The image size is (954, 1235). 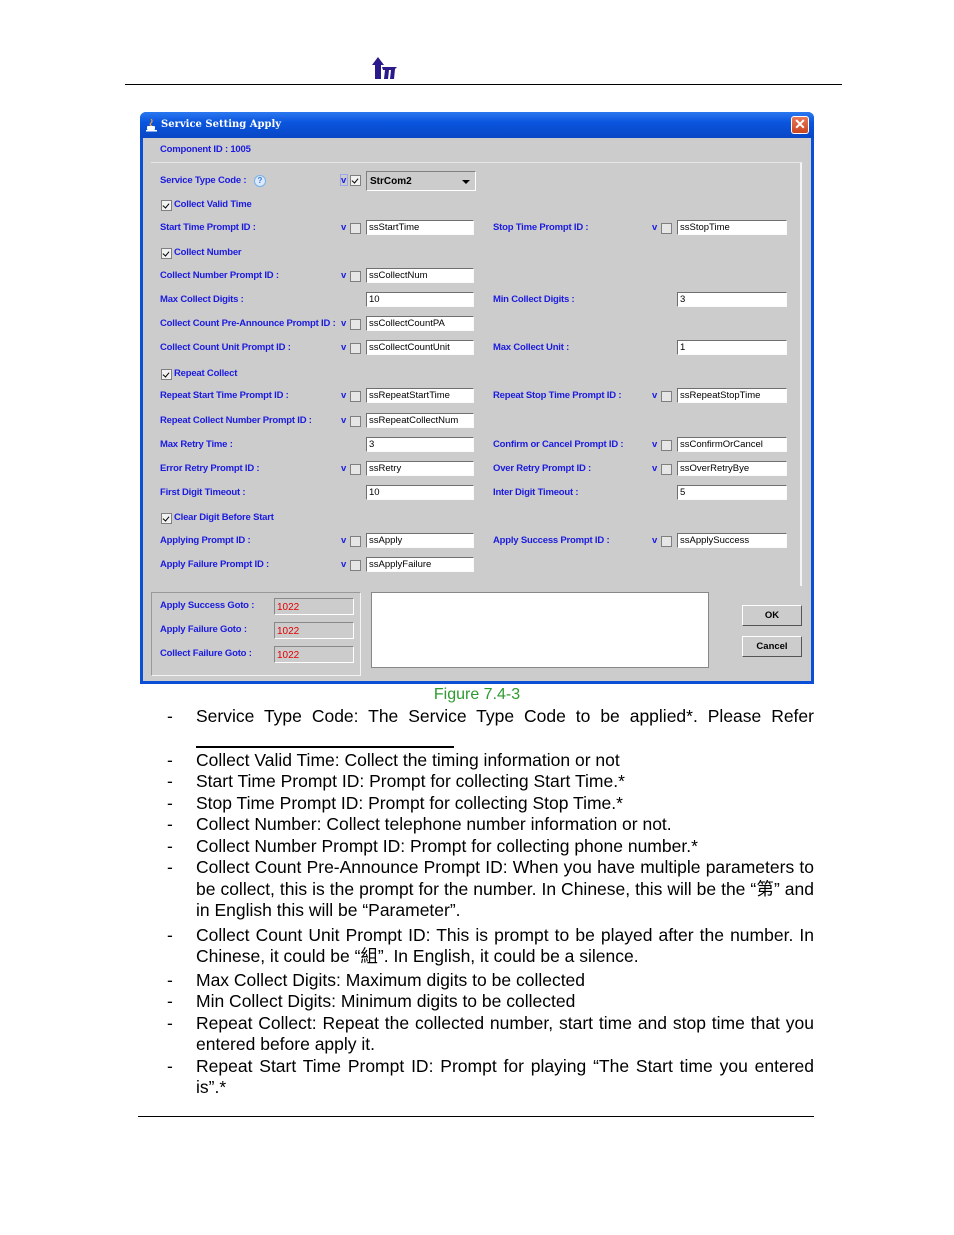 What do you see at coordinates (314, 630) in the screenshot?
I see `apply-failure-goto-value: 1022` at bounding box center [314, 630].